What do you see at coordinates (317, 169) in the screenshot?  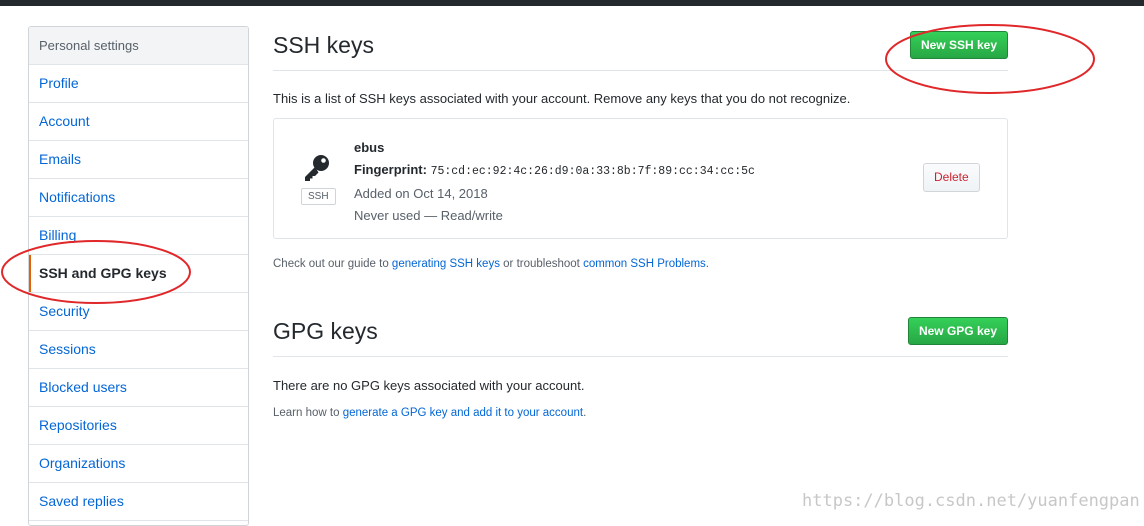 I see `key-icon` at bounding box center [317, 169].